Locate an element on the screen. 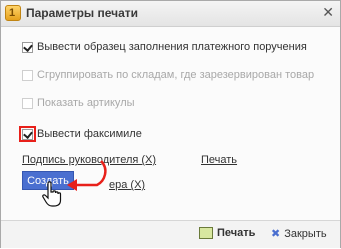 The image size is (341, 249). print-button-label: Печать is located at coordinates (236, 233).